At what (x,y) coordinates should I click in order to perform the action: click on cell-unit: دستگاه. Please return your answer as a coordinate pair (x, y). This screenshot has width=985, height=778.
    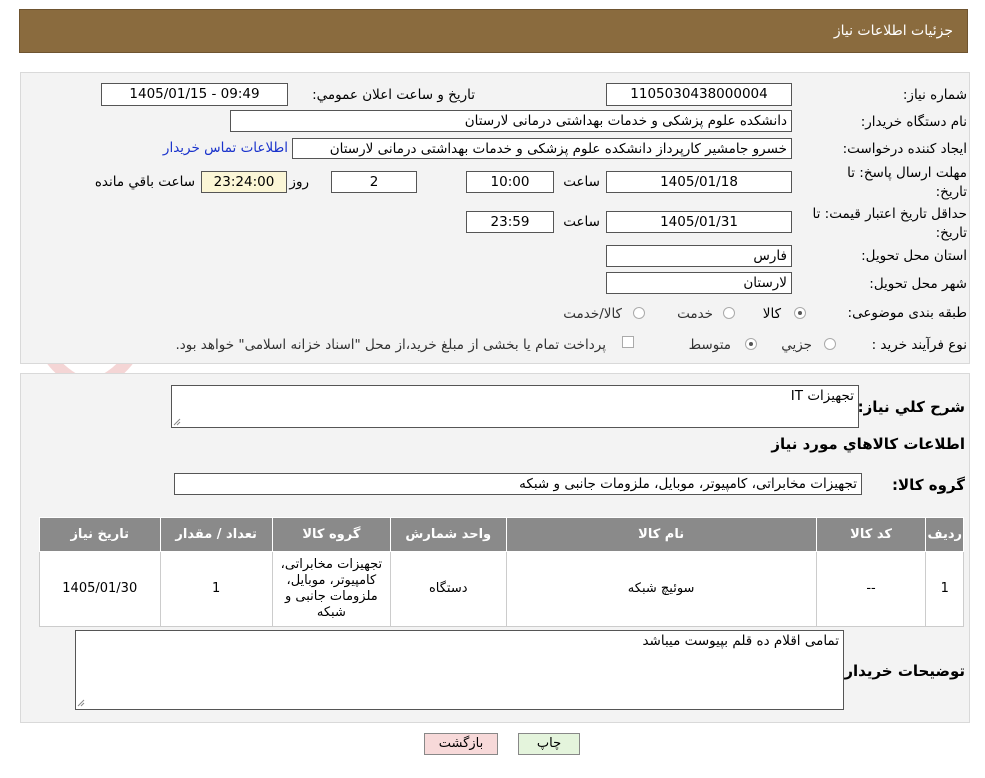
    Looking at the image, I should click on (448, 589).